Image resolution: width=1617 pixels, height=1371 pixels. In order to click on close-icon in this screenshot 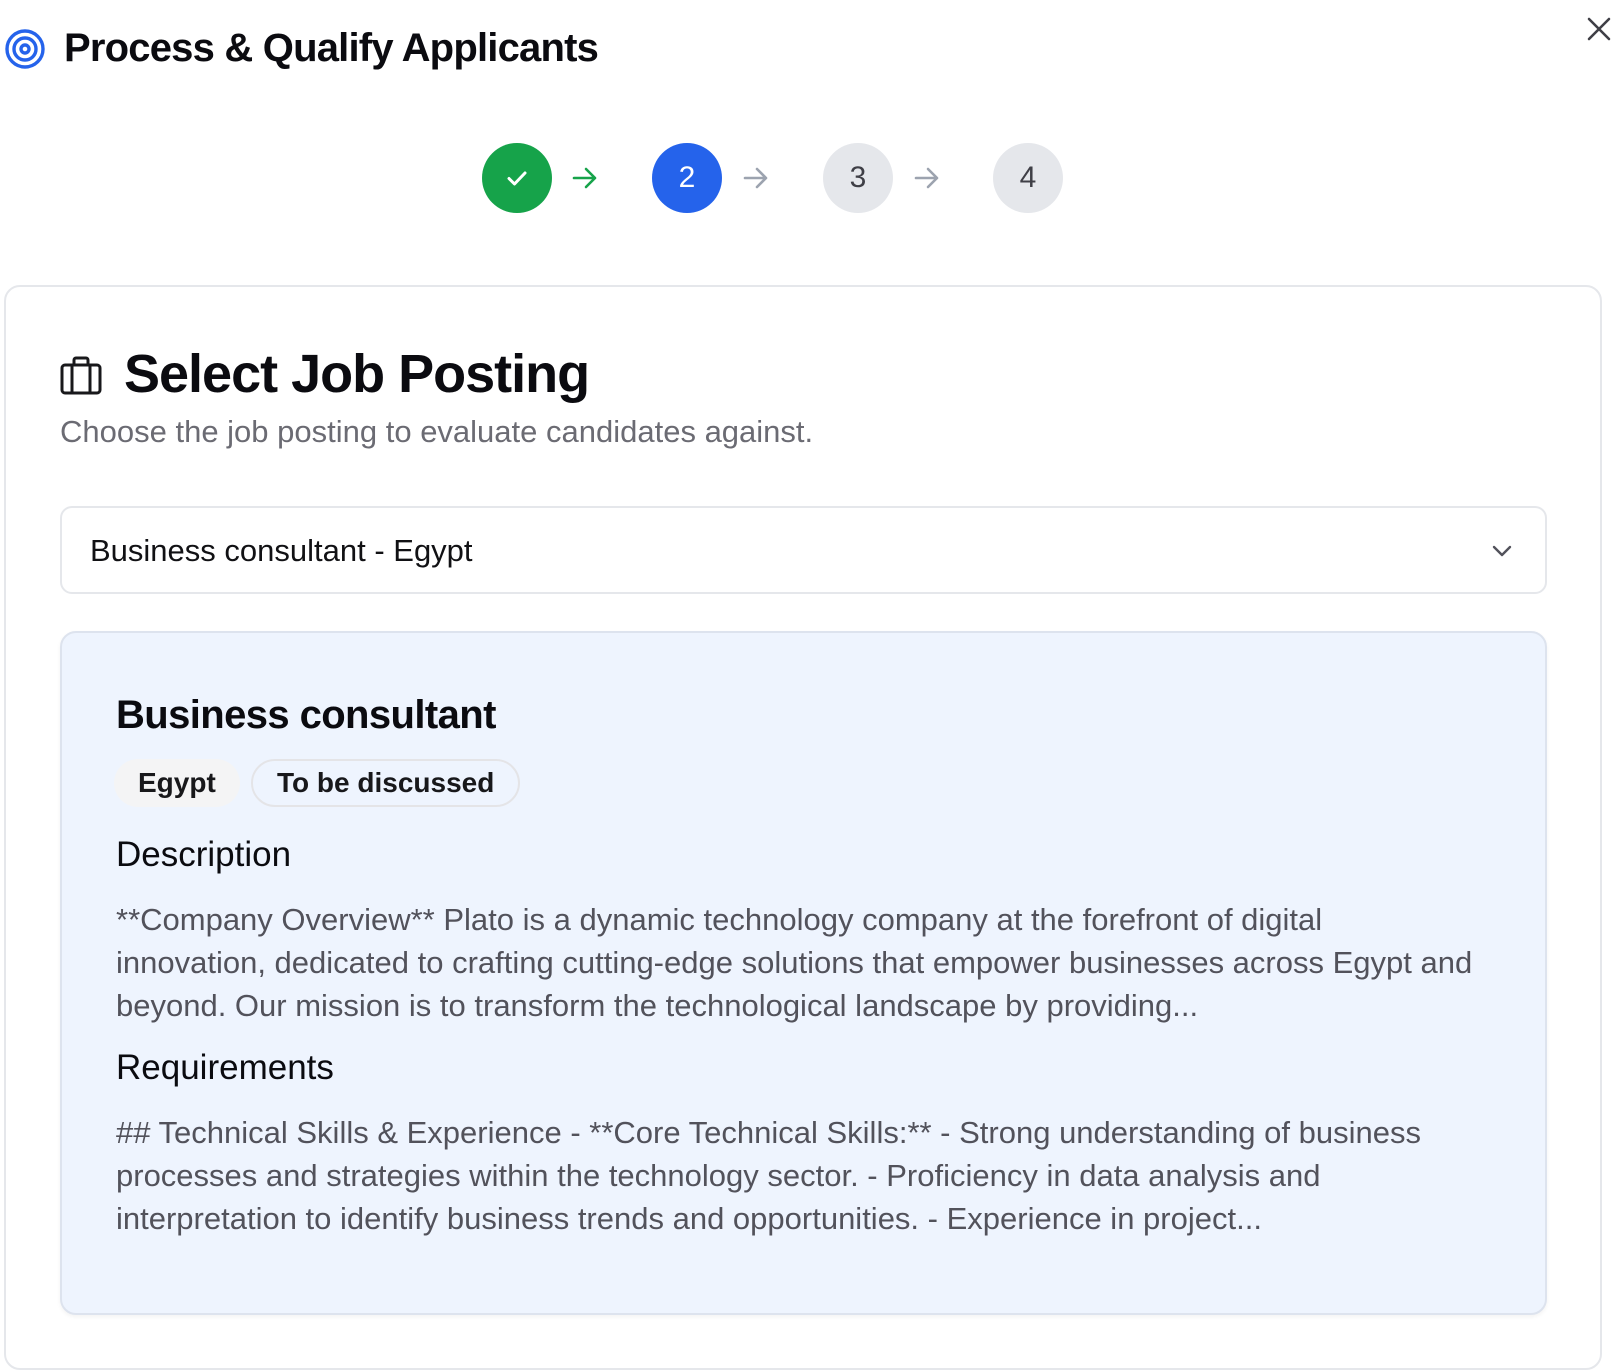, I will do `click(1599, 29)`.